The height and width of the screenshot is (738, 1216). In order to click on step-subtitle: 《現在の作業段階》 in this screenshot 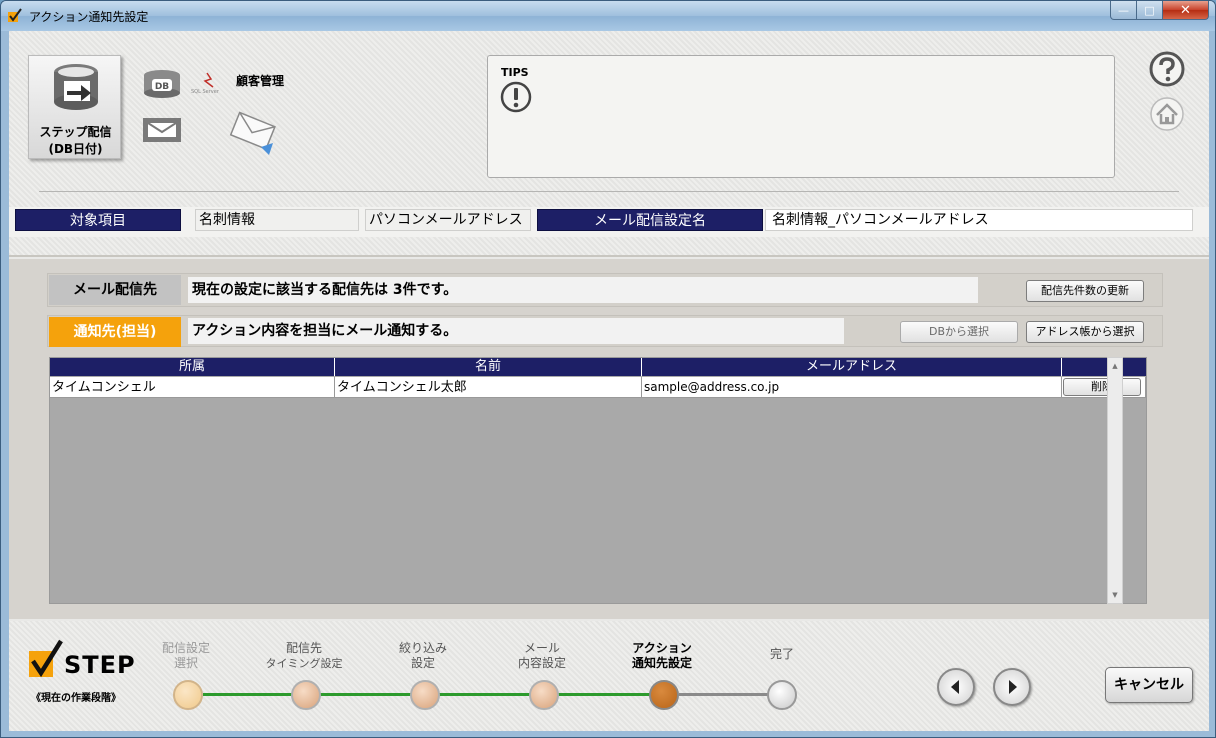, I will do `click(76, 698)`.